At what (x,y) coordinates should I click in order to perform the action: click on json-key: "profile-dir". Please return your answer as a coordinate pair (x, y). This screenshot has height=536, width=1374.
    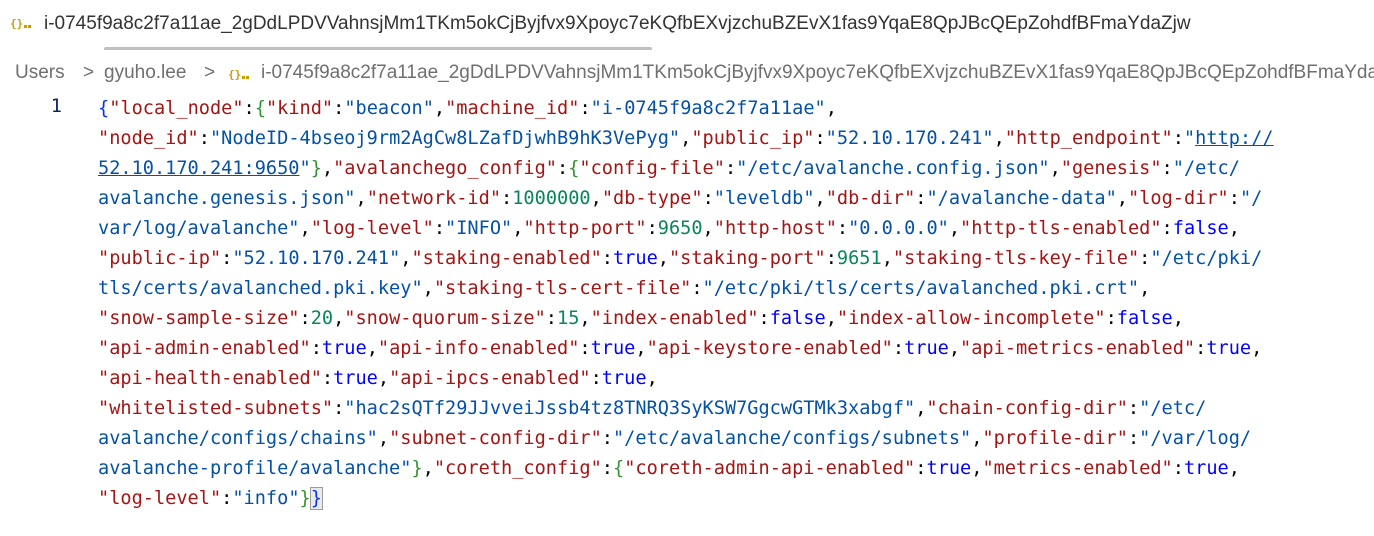
    Looking at the image, I should click on (1055, 438).